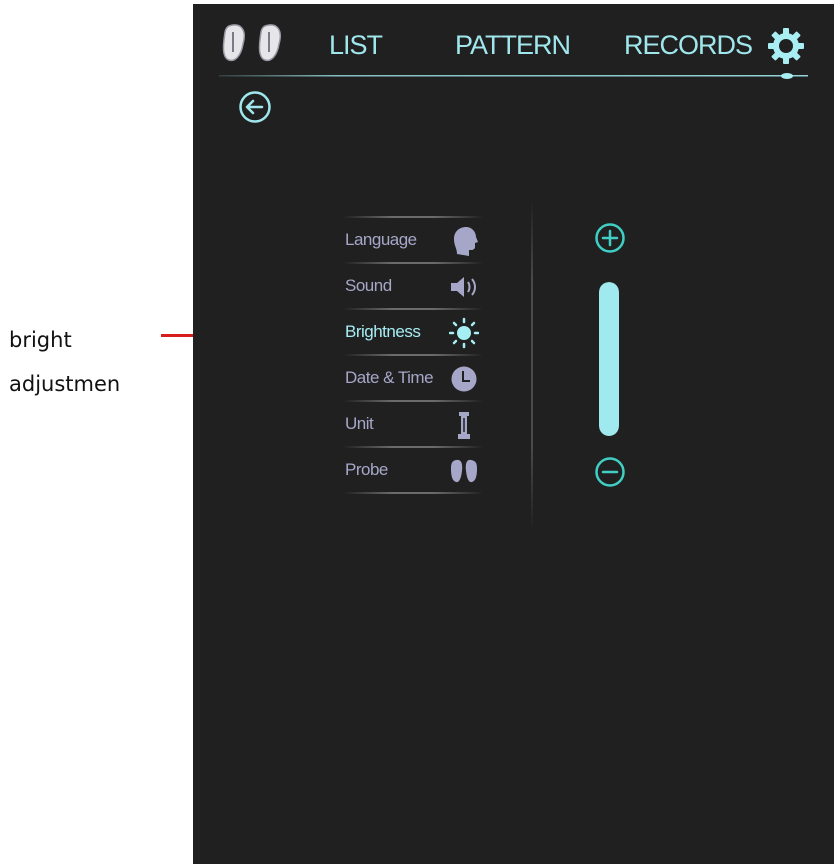 The image size is (834, 864). What do you see at coordinates (415, 470) in the screenshot?
I see `menu-item-probe: Probe` at bounding box center [415, 470].